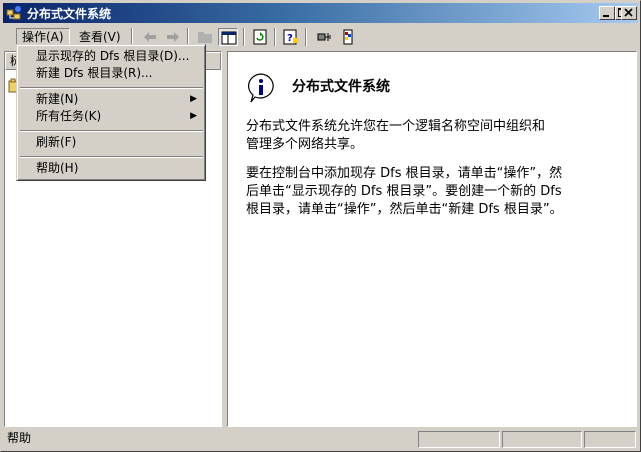 The image size is (641, 452). I want to click on description-paragraph: 分布式文件系统允许您在一个逻辑名称空间中组织和 管理多个网络共享。, so click(426, 136).